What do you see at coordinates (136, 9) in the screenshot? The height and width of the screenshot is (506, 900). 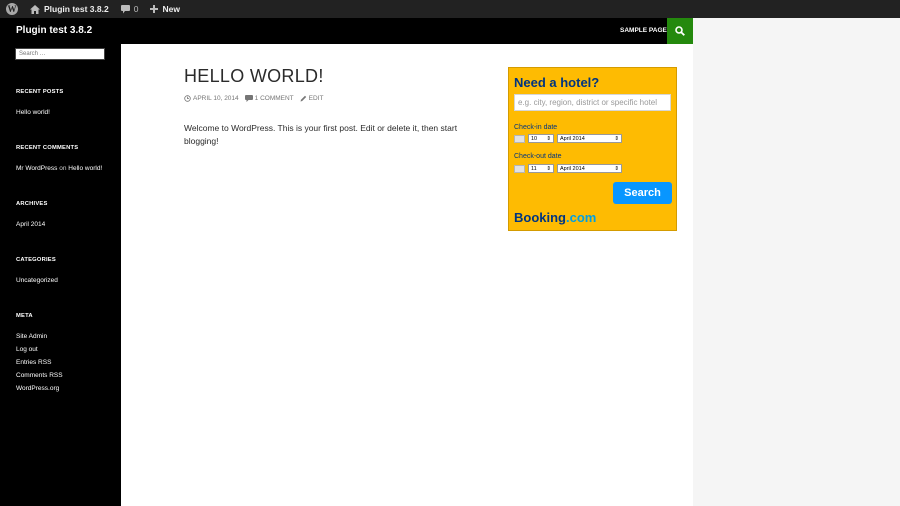 I see `comments-count: 0` at bounding box center [136, 9].